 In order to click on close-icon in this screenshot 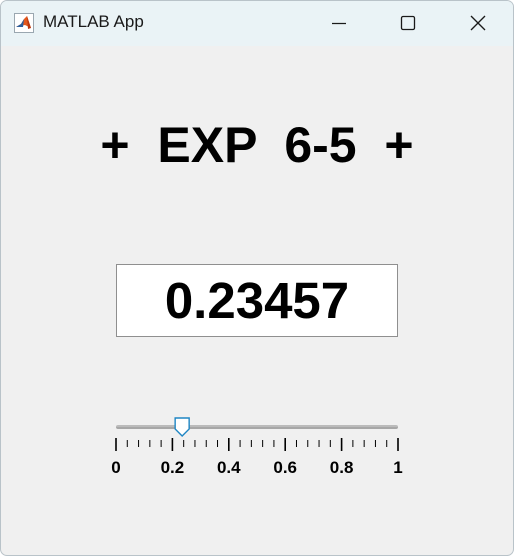, I will do `click(478, 23)`.